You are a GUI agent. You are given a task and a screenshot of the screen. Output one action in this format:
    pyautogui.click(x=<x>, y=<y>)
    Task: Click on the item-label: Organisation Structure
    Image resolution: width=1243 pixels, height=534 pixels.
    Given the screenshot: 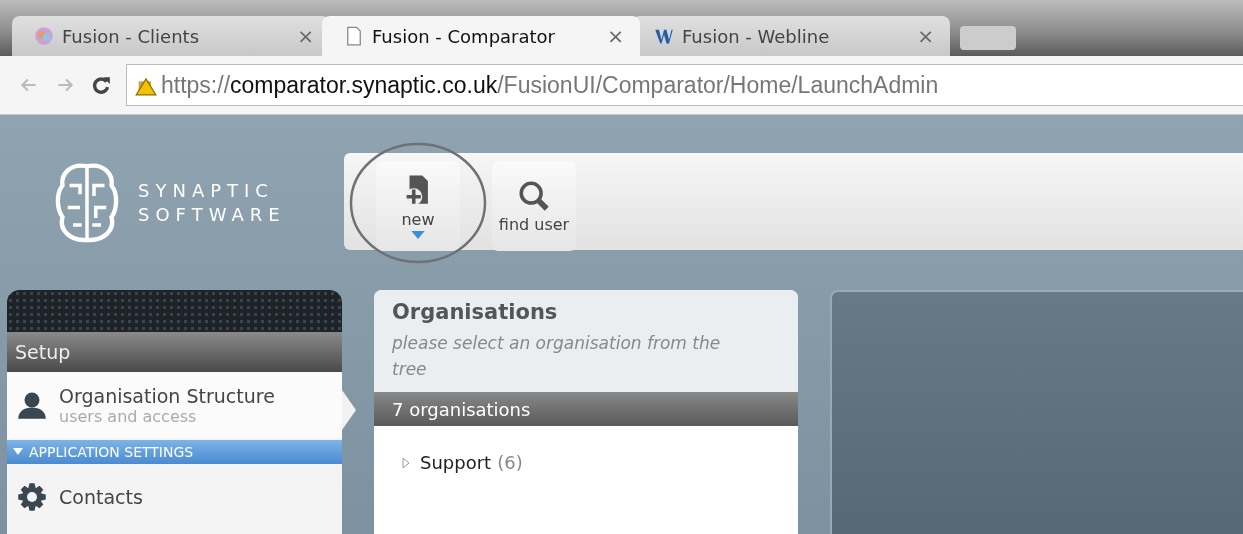 What is the action you would take?
    pyautogui.click(x=167, y=395)
    